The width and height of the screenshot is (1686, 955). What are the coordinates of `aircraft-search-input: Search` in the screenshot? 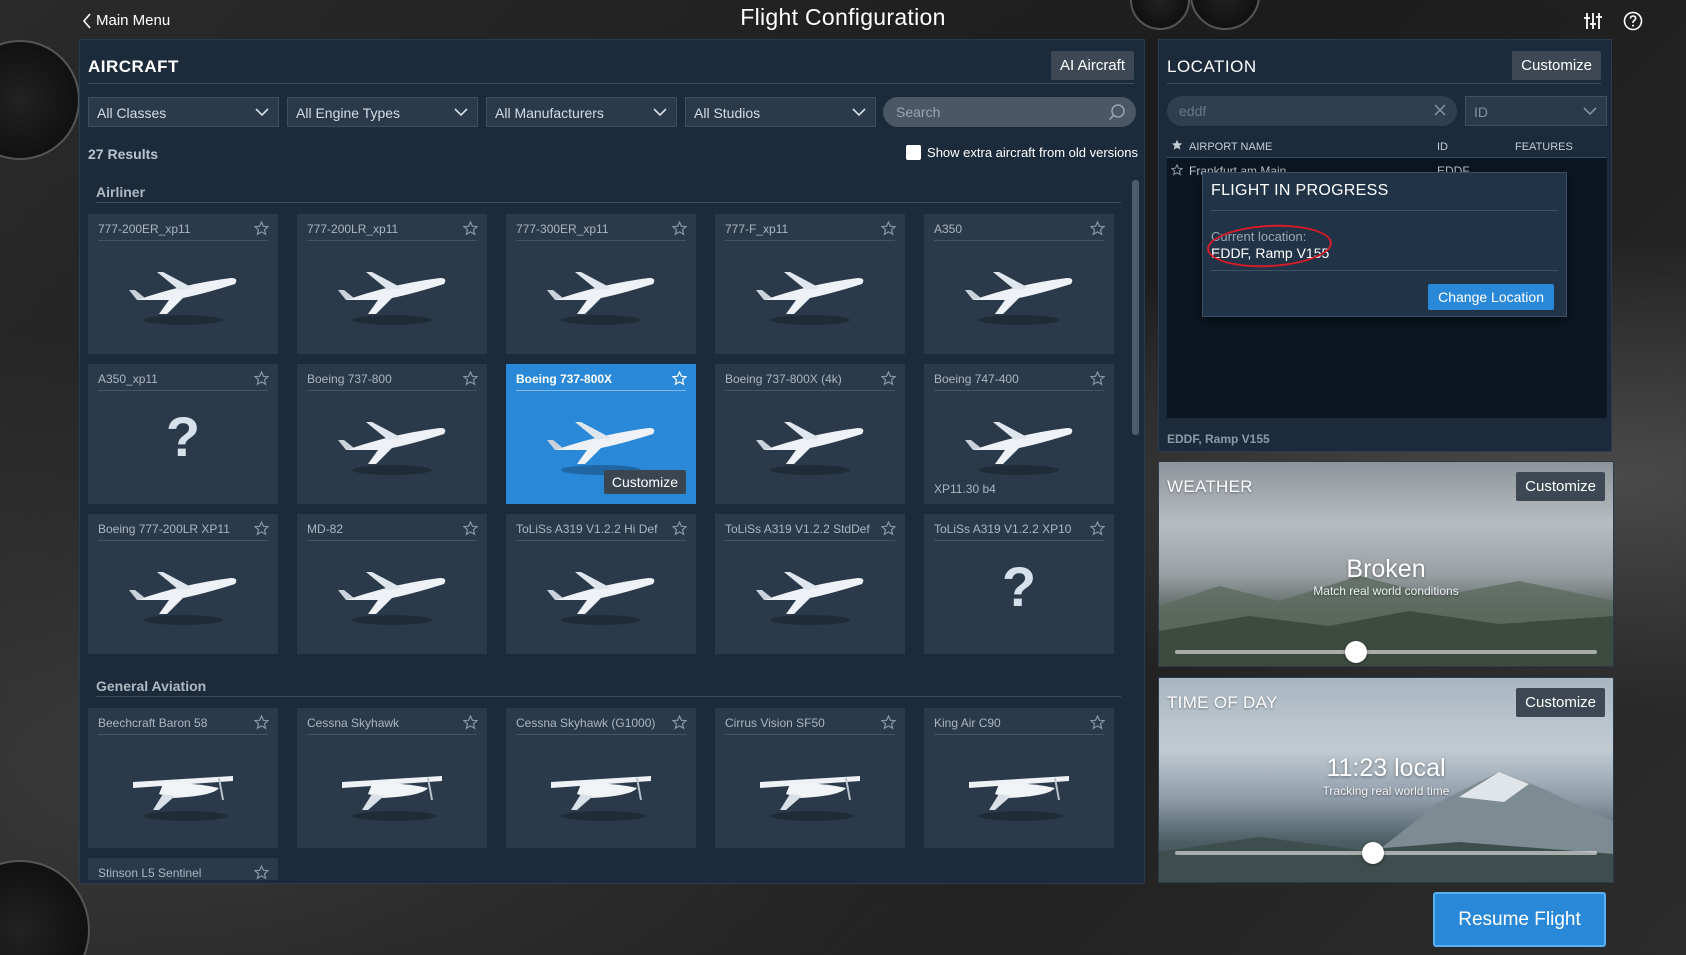 It's located at (1009, 112).